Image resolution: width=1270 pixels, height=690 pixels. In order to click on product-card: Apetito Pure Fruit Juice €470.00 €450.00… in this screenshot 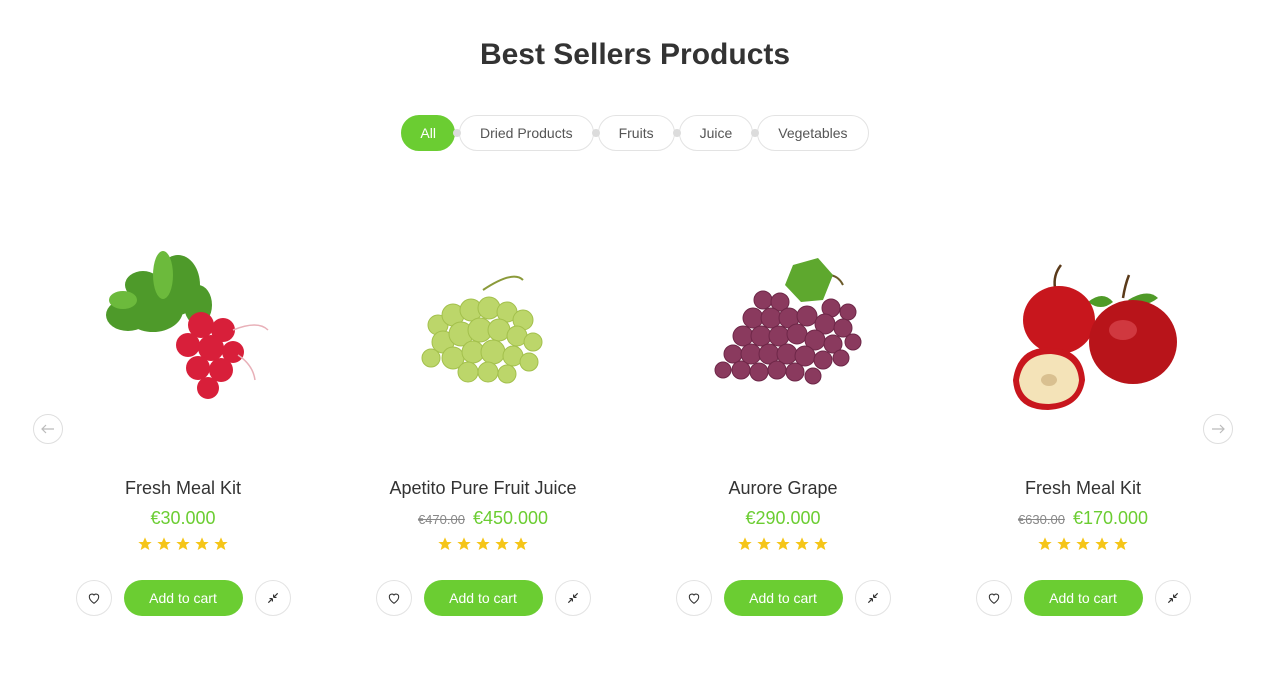, I will do `click(483, 420)`.